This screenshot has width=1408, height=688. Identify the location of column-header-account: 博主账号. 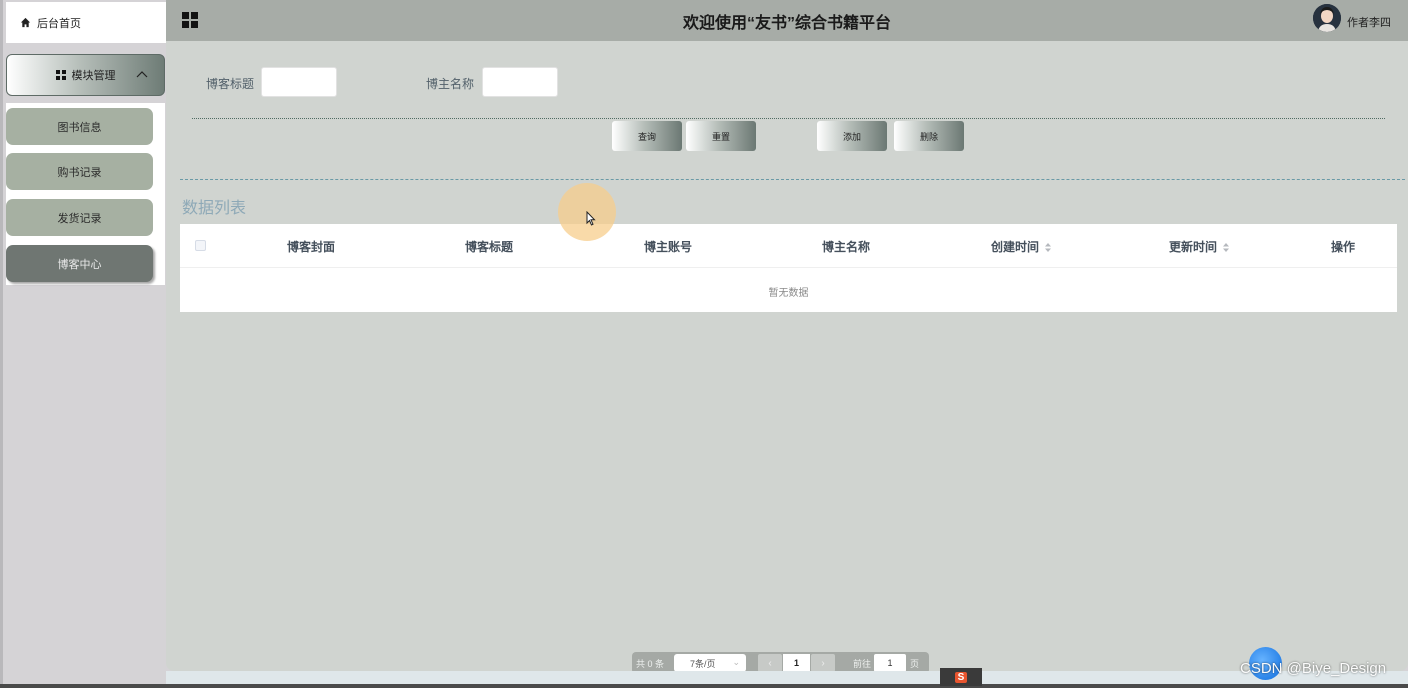
(668, 247).